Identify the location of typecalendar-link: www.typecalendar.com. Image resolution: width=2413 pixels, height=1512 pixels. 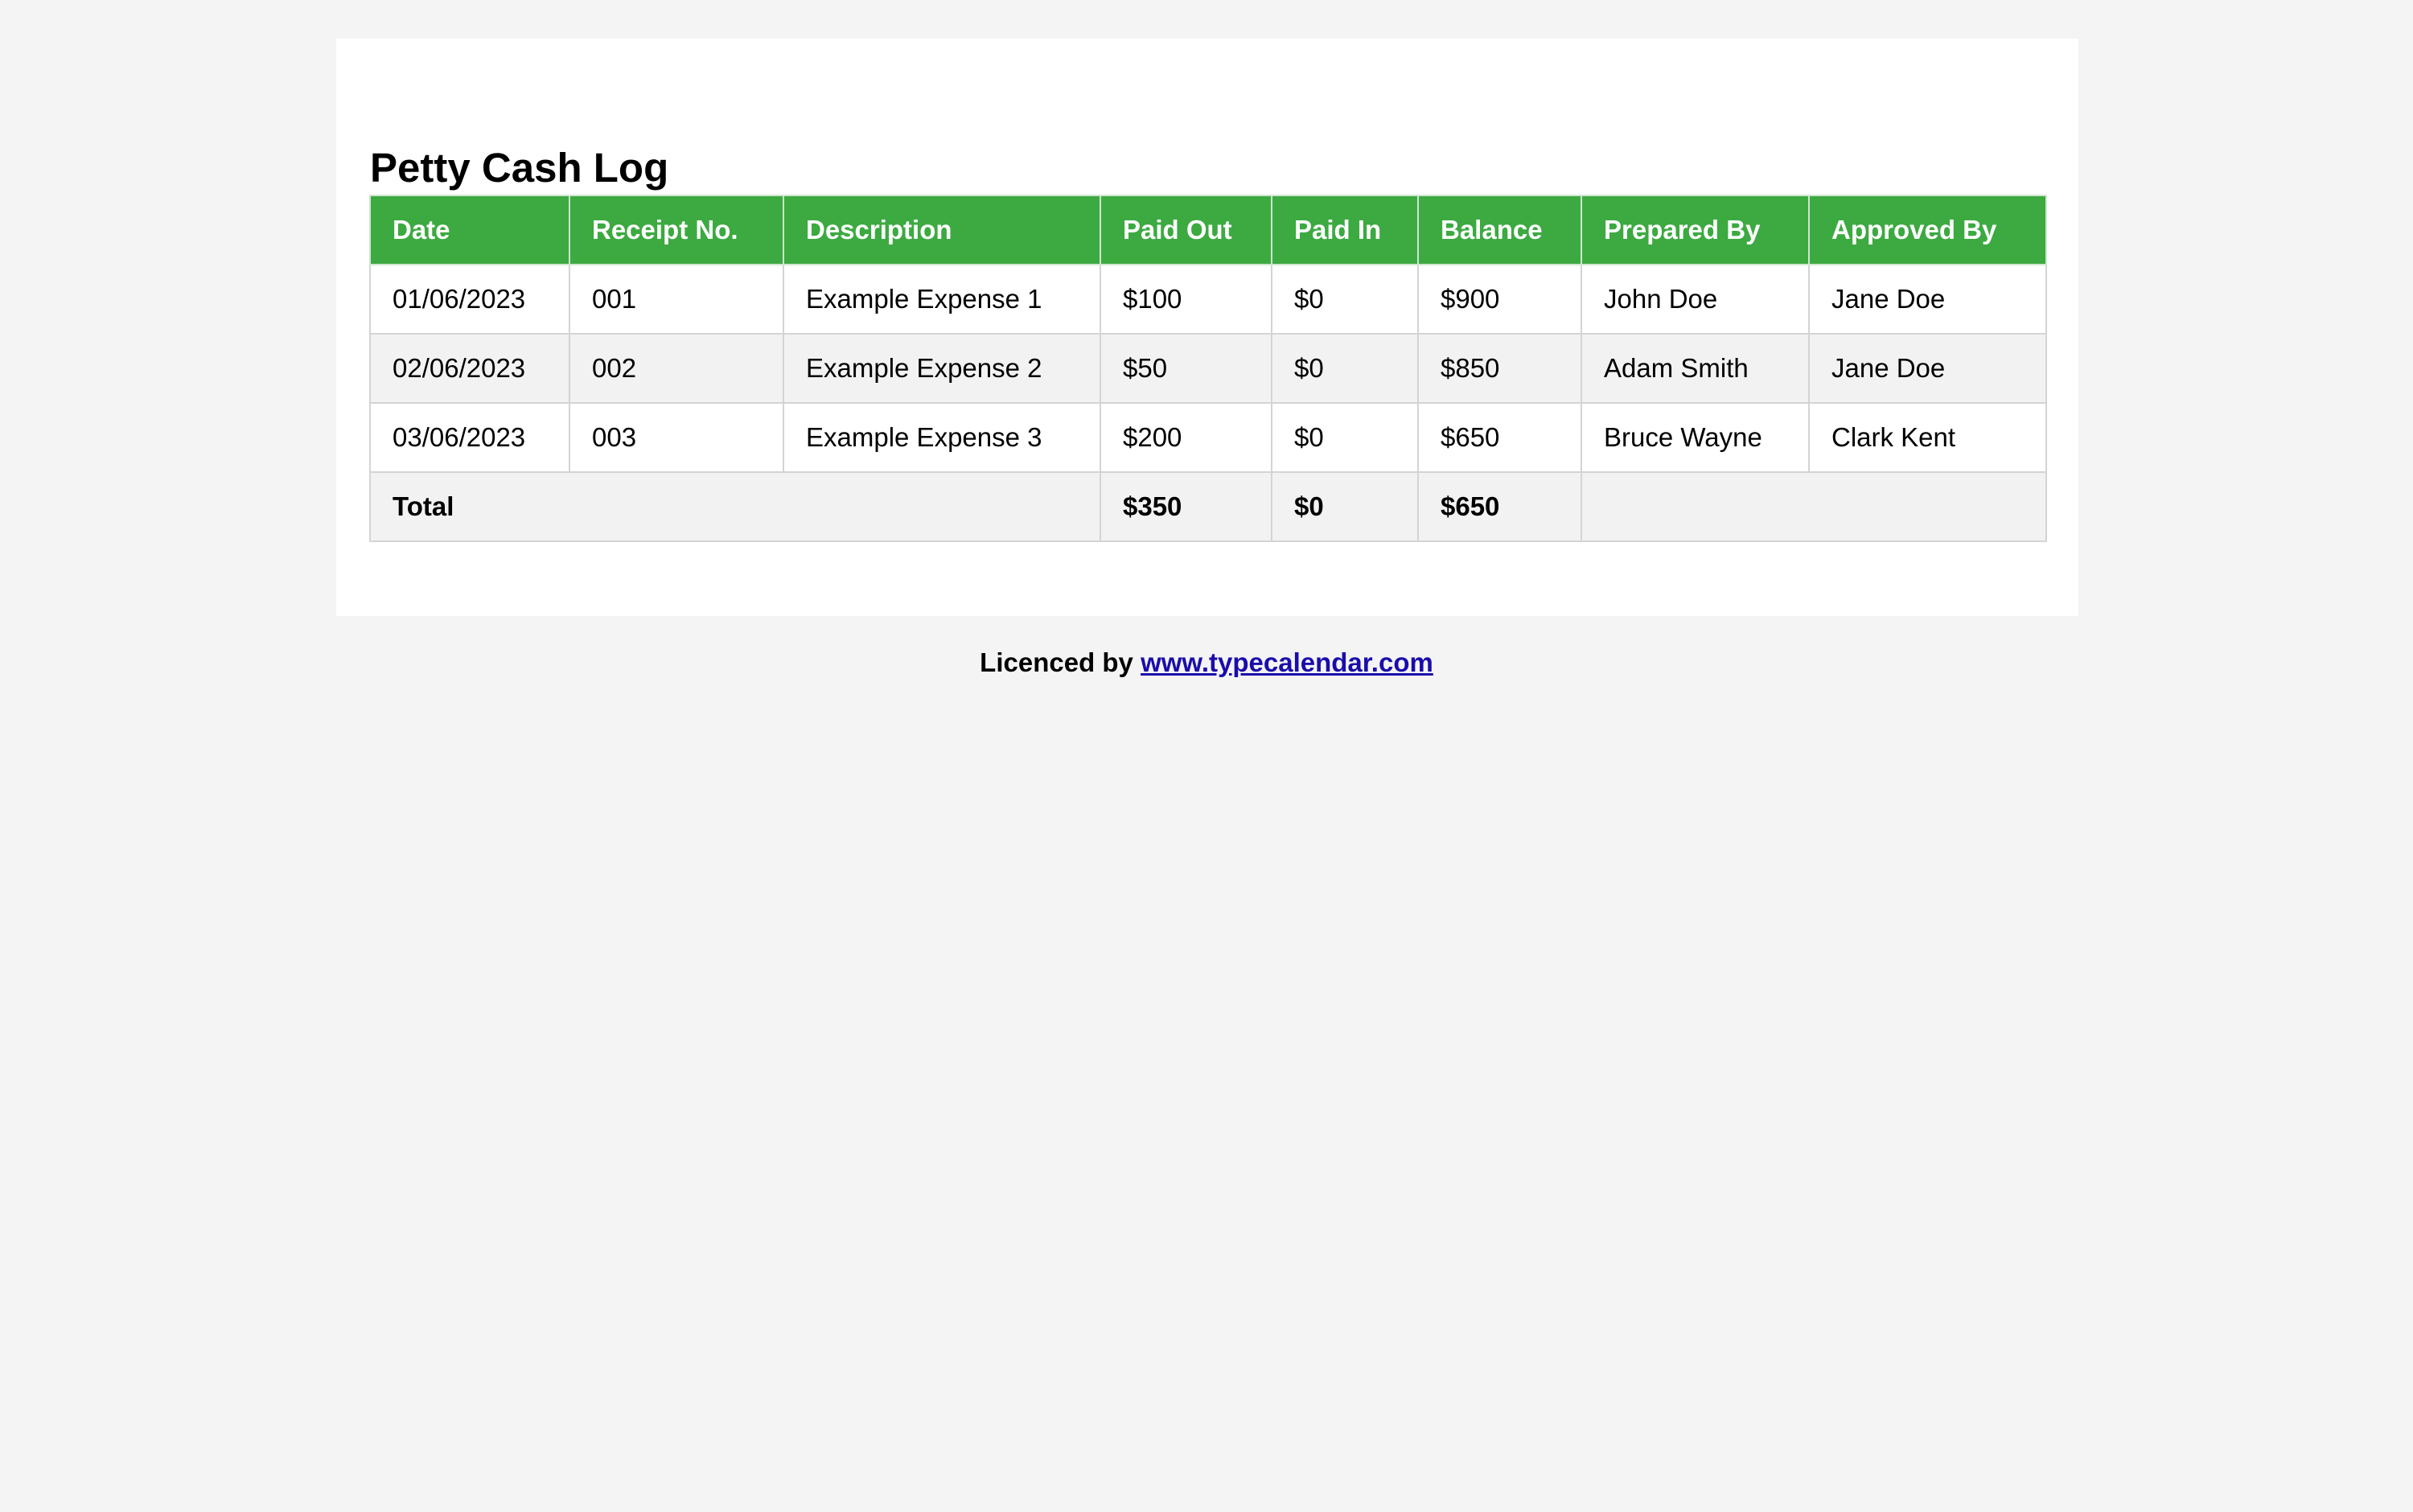
(1287, 662).